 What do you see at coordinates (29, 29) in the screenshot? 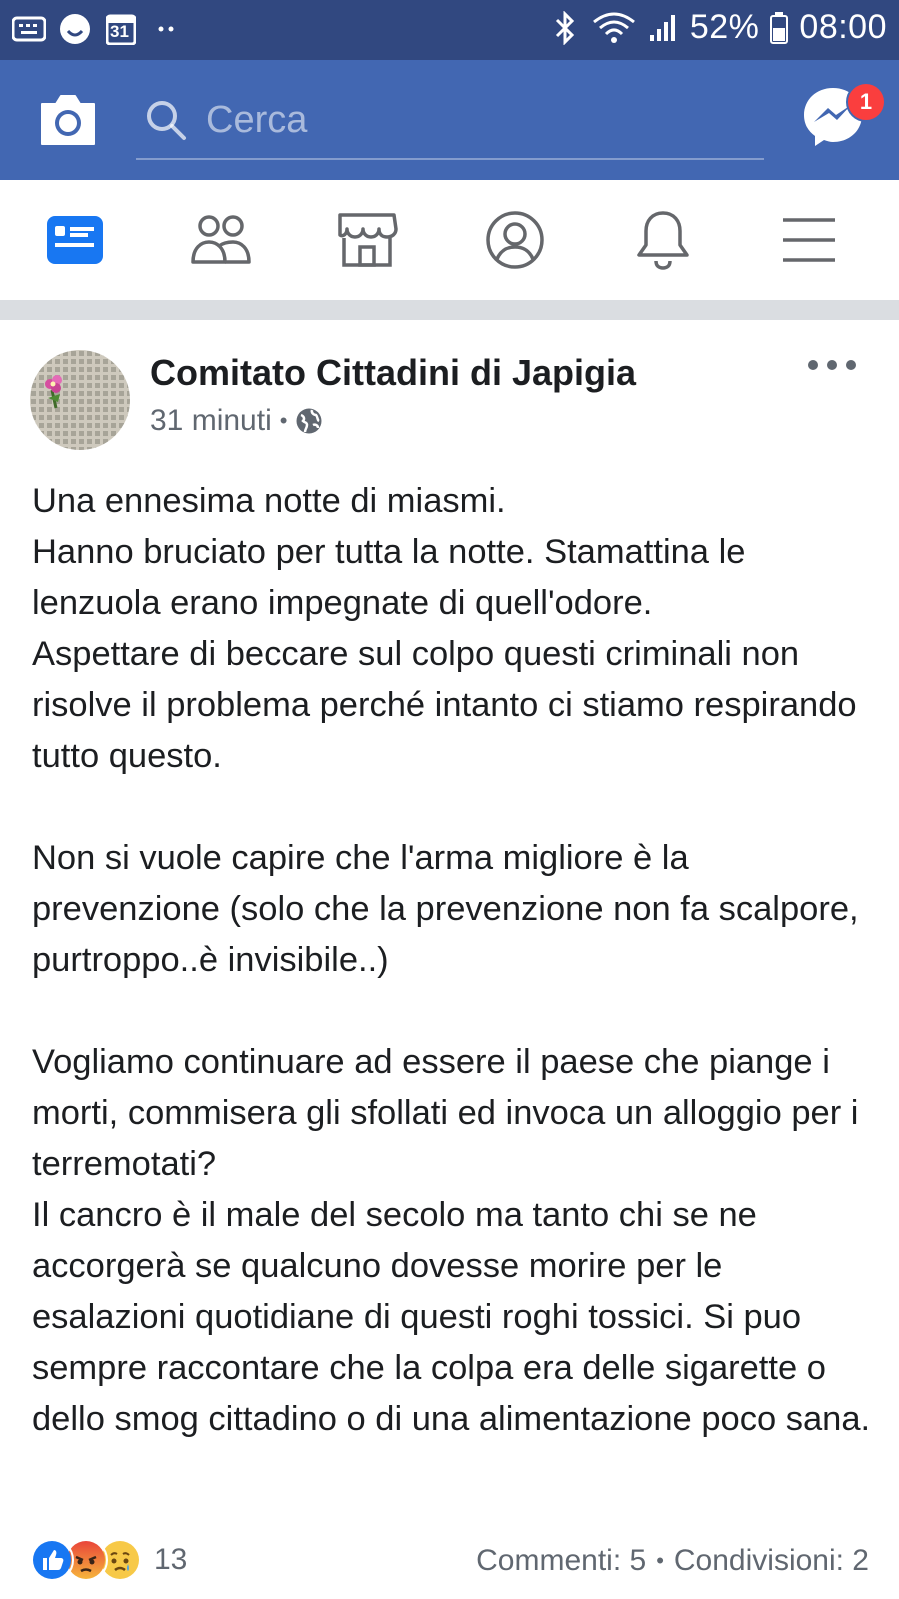
I see `keyboard-icon` at bounding box center [29, 29].